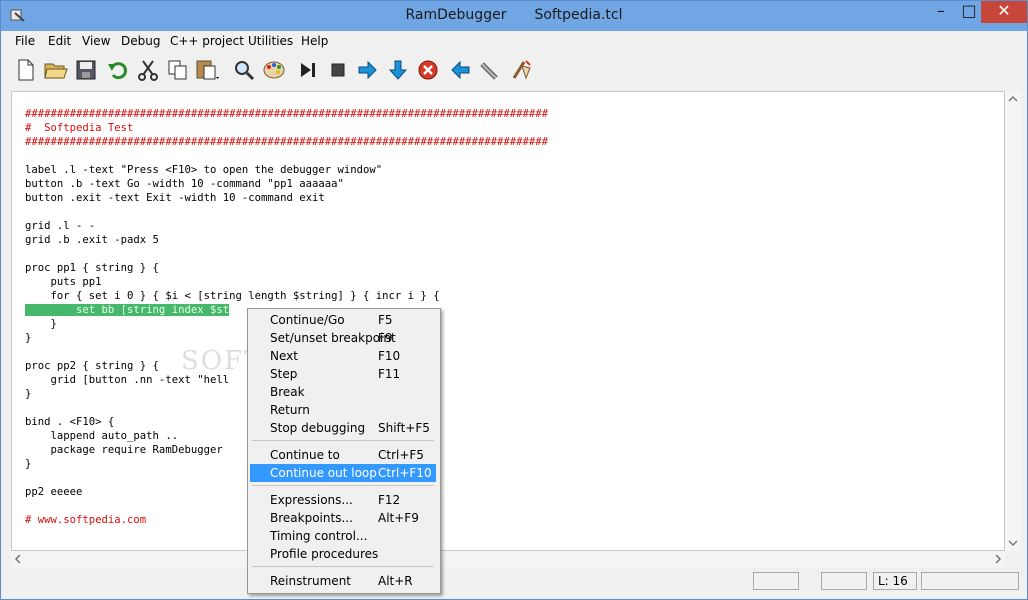 This screenshot has width=1028, height=600. I want to click on current-line-highlight: set bb [string index $st, so click(127, 310).